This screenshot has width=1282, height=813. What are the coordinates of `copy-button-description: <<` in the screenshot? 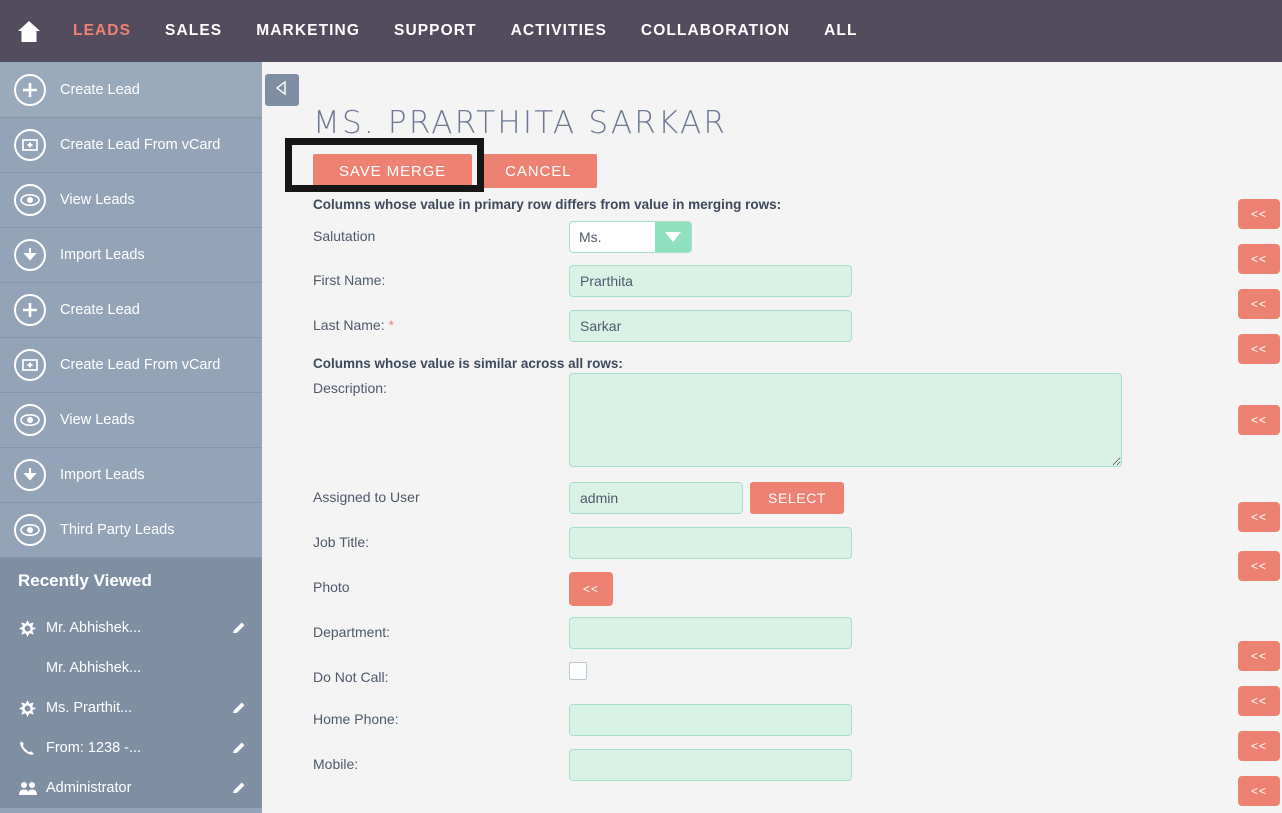 It's located at (1259, 420).